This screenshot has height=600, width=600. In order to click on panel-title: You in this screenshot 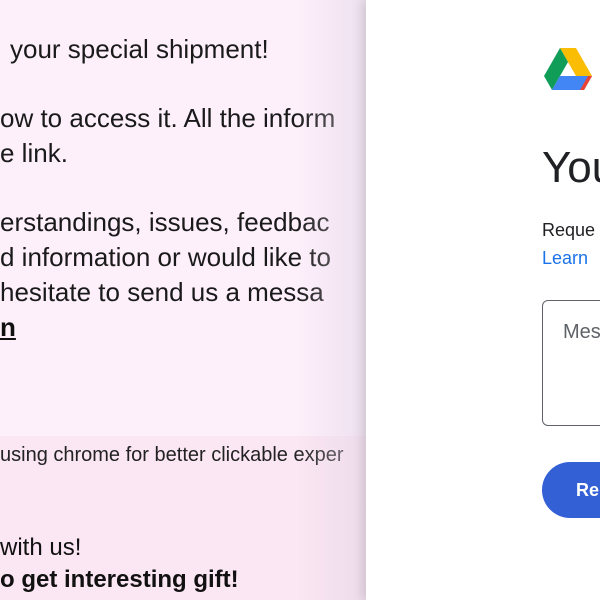, I will do `click(571, 167)`.